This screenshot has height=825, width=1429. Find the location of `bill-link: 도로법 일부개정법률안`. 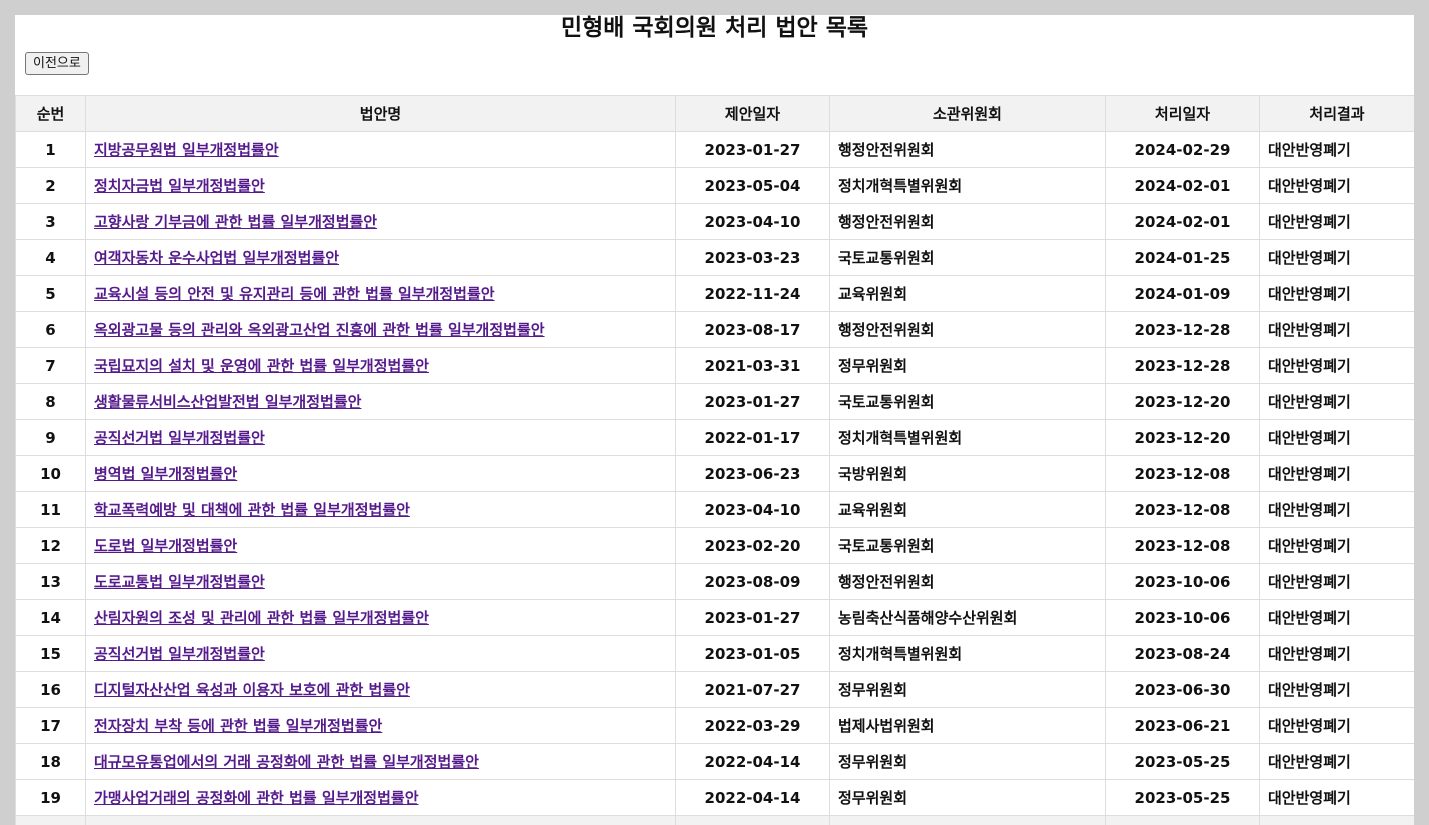

bill-link: 도로법 일부개정법률안 is located at coordinates (165, 546).